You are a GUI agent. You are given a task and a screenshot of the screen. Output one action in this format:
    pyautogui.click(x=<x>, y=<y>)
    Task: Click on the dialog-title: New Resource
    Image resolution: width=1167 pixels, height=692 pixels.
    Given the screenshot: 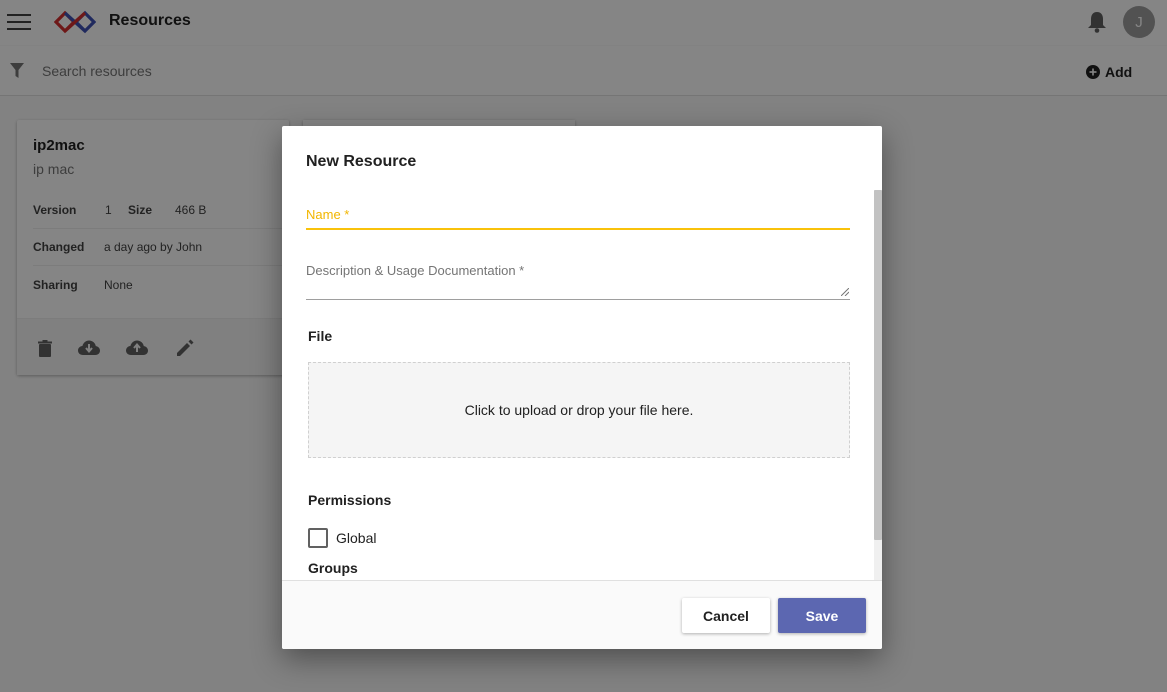 What is the action you would take?
    pyautogui.click(x=361, y=161)
    